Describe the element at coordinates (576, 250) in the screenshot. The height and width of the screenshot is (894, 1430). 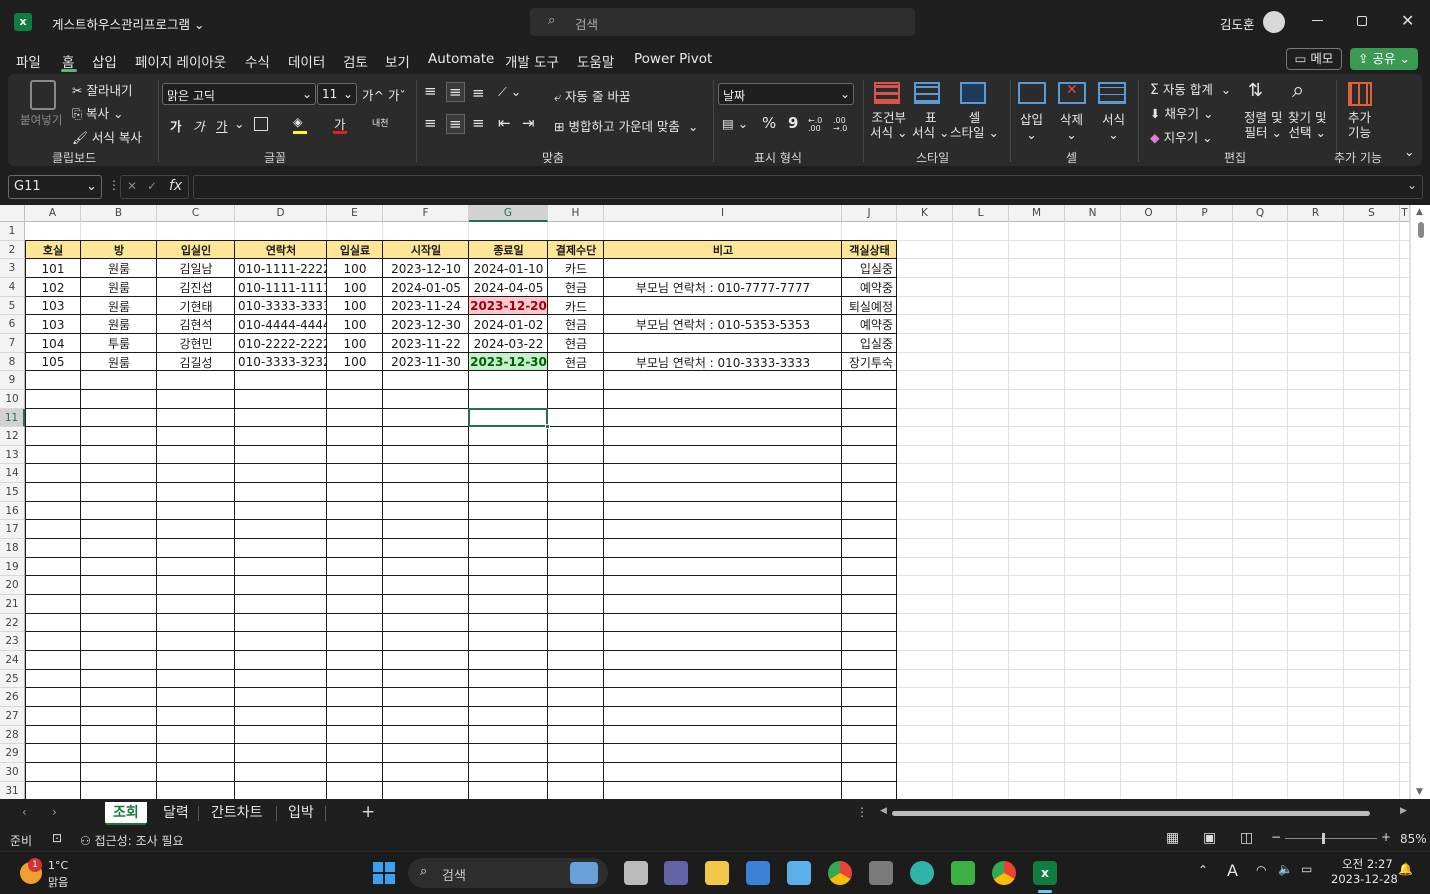
I see `table-header-cell: 결제수단` at that location.